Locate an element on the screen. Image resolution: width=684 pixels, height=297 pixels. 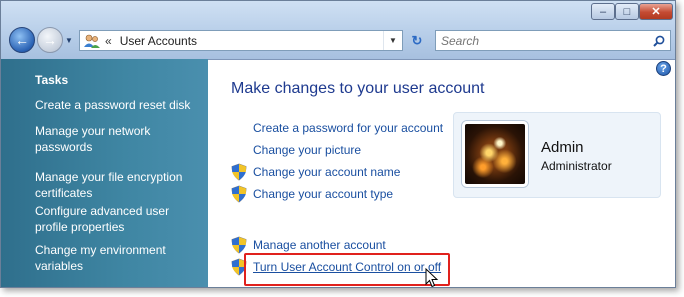
back-button: ← is located at coordinates (22, 40).